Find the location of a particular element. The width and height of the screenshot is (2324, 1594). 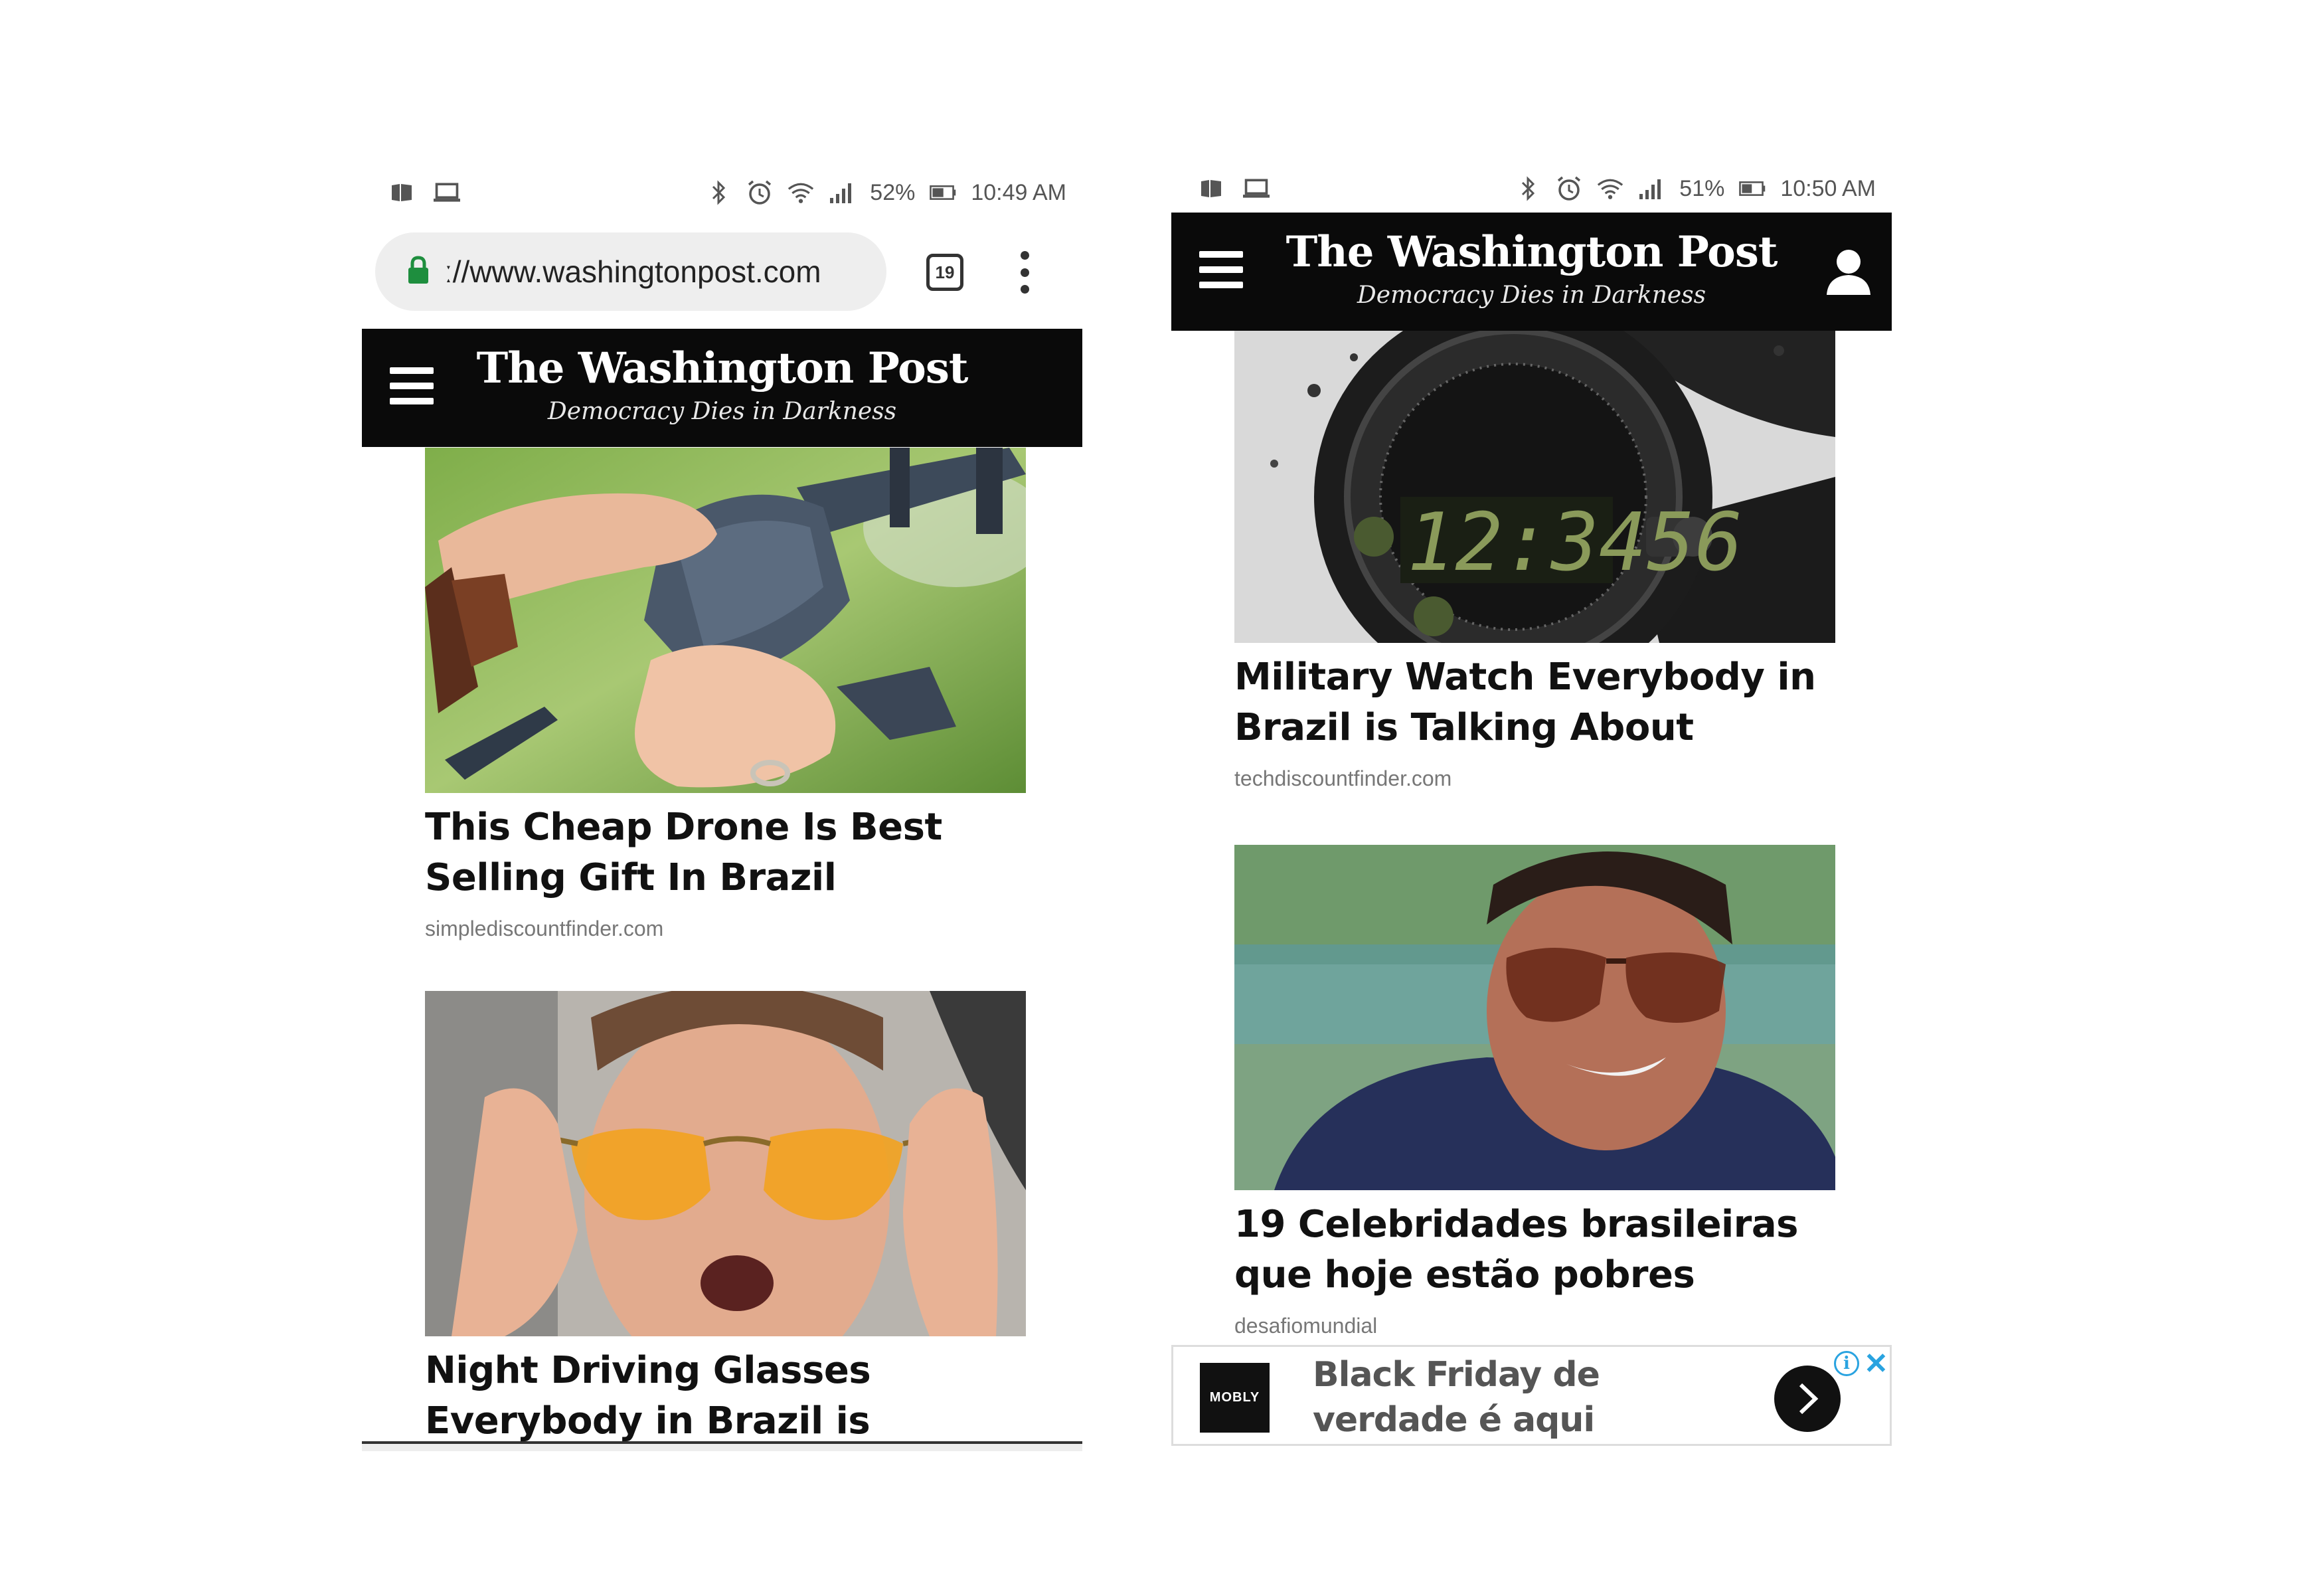

card-source: techdiscountfinder.com is located at coordinates (1535, 778).